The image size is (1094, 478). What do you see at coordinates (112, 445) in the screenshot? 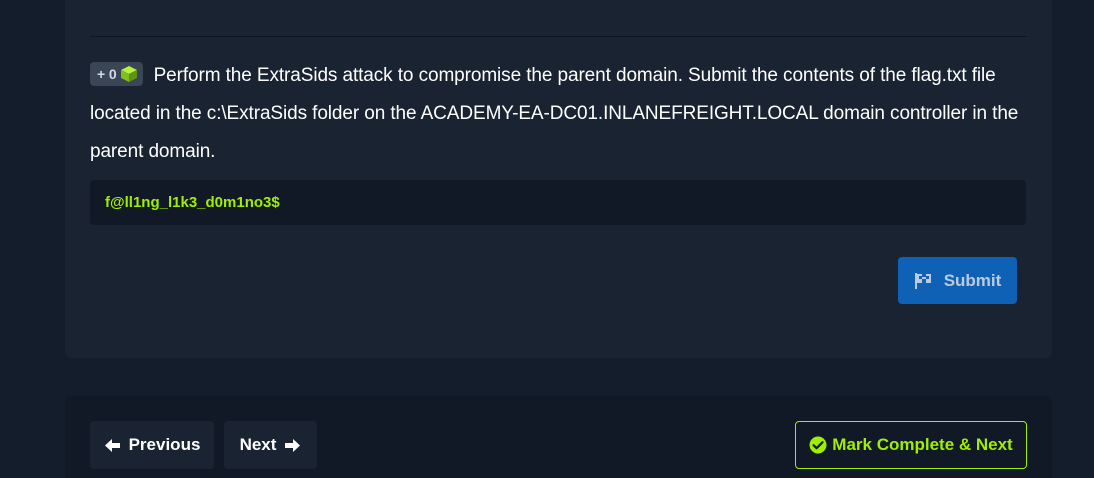
I see `arrow-left-icon` at bounding box center [112, 445].